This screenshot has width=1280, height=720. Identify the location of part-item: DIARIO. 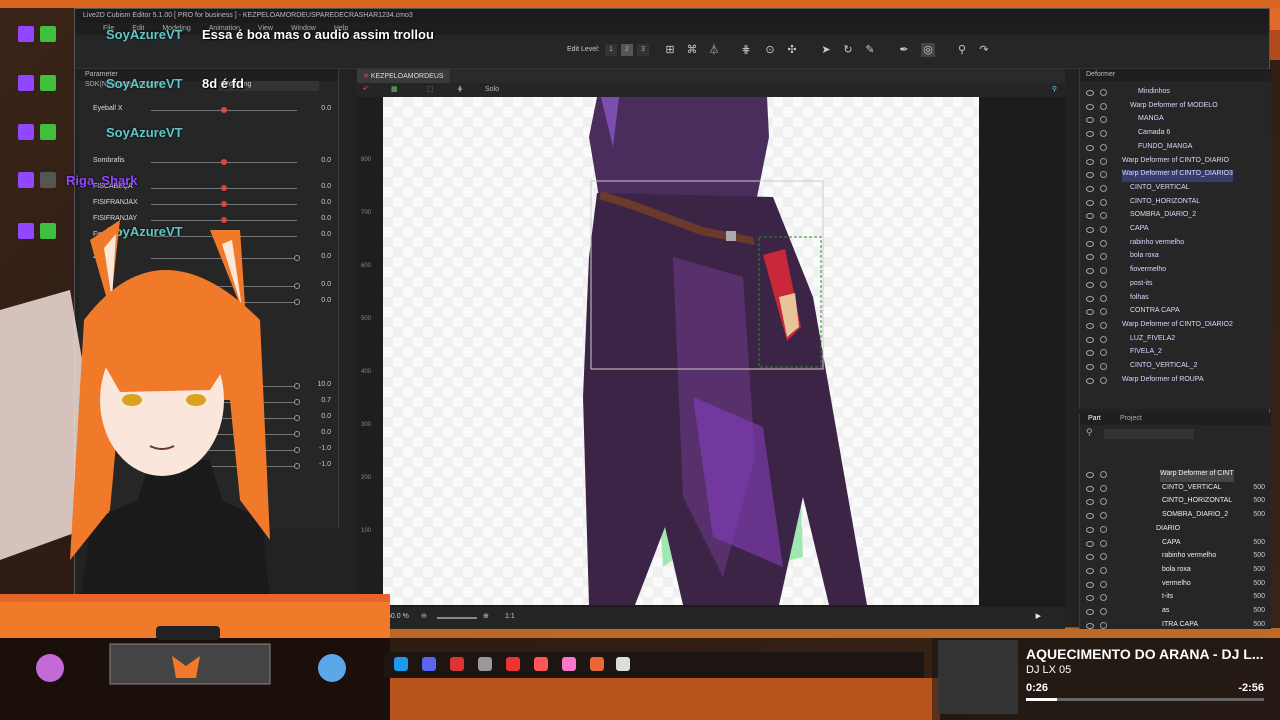
(1168, 531).